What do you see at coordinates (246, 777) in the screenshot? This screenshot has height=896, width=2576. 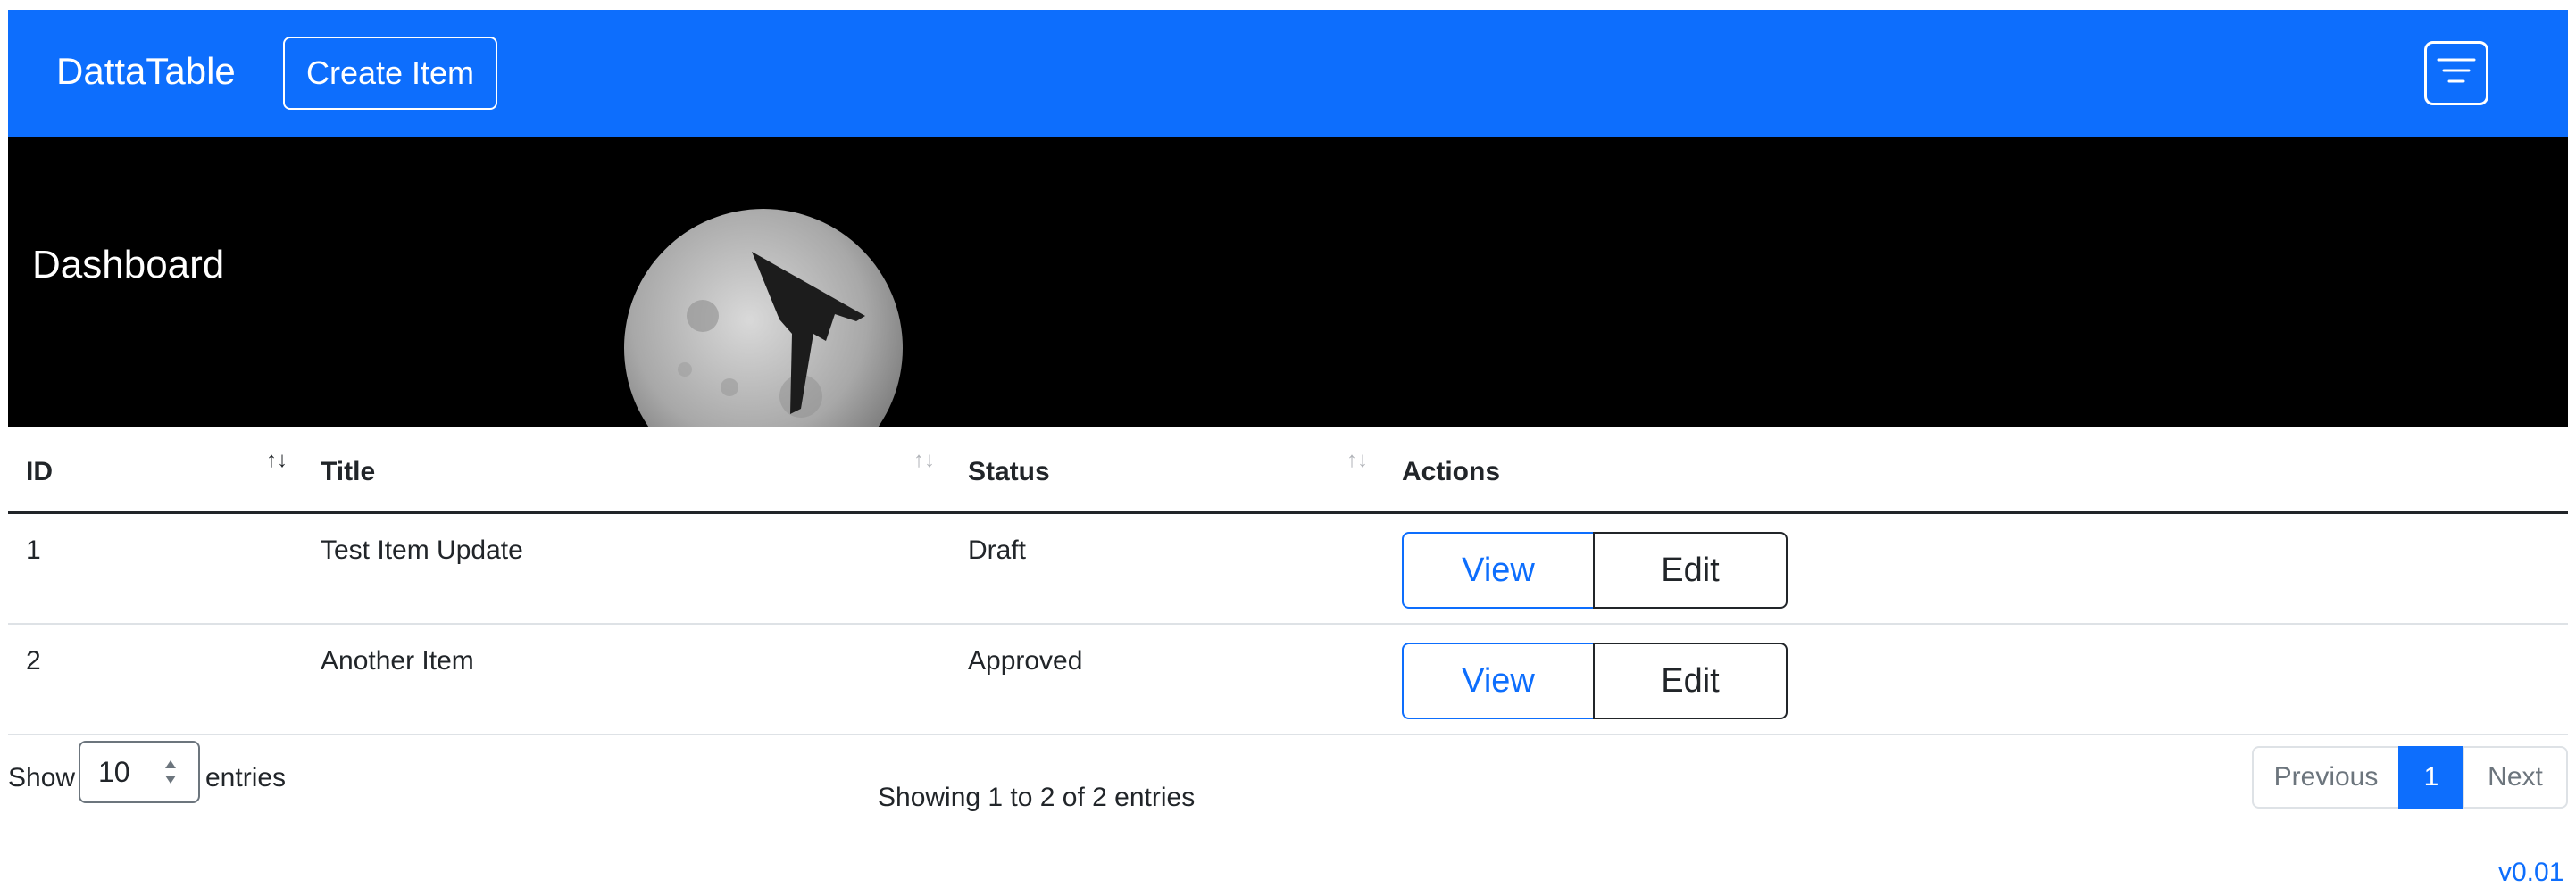 I see `entries-label: entries` at bounding box center [246, 777].